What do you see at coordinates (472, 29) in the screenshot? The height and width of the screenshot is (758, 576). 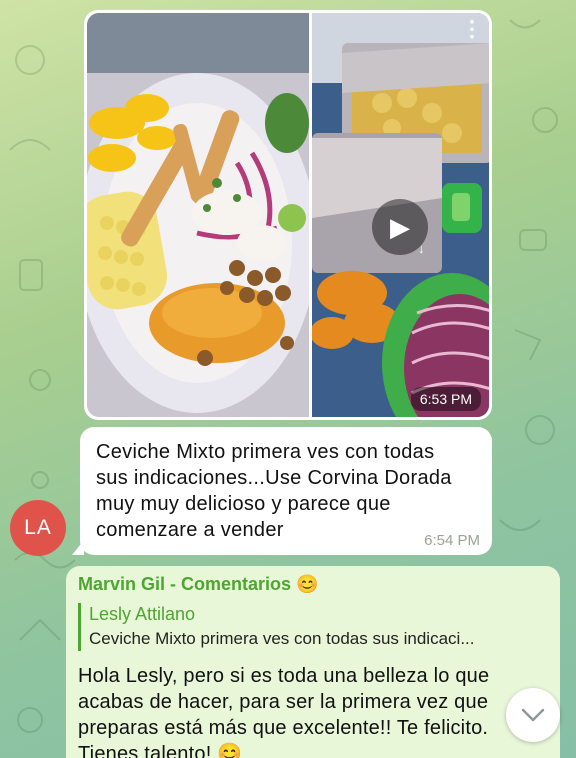 I see `more-vertical-icon: ⋮` at bounding box center [472, 29].